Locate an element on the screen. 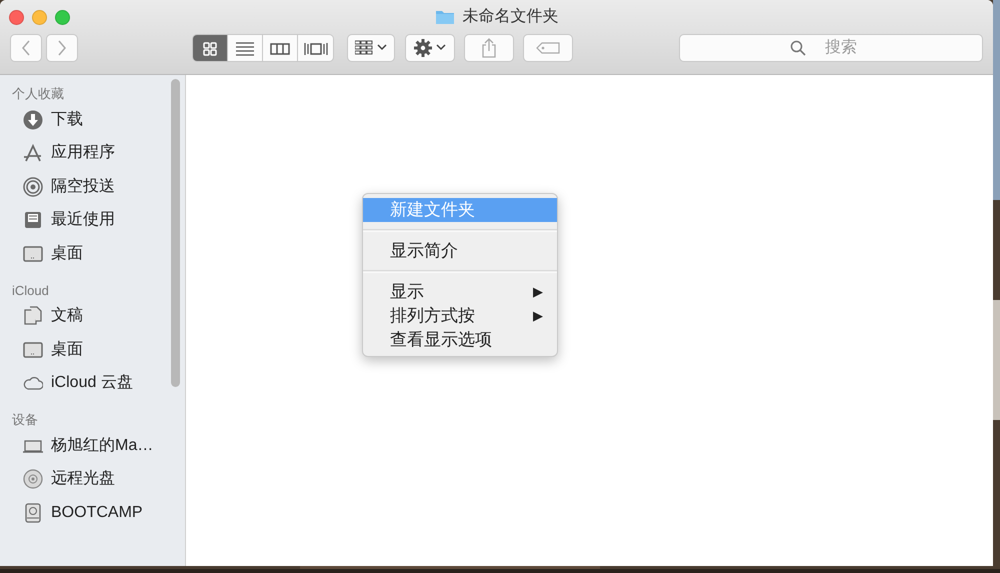 Image resolution: width=1000 pixels, height=573 pixels. sidebar-item: iCloud 云盘 is located at coordinates (92, 383).